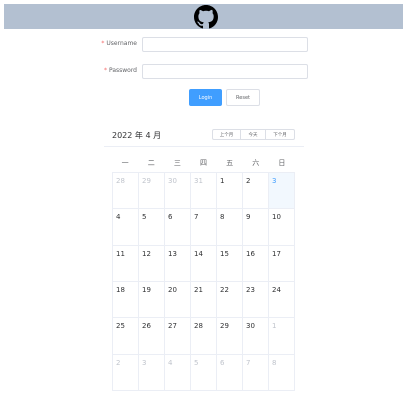 The width and height of the screenshot is (405, 405). What do you see at coordinates (120, 181) in the screenshot?
I see `day-number: 28` at bounding box center [120, 181].